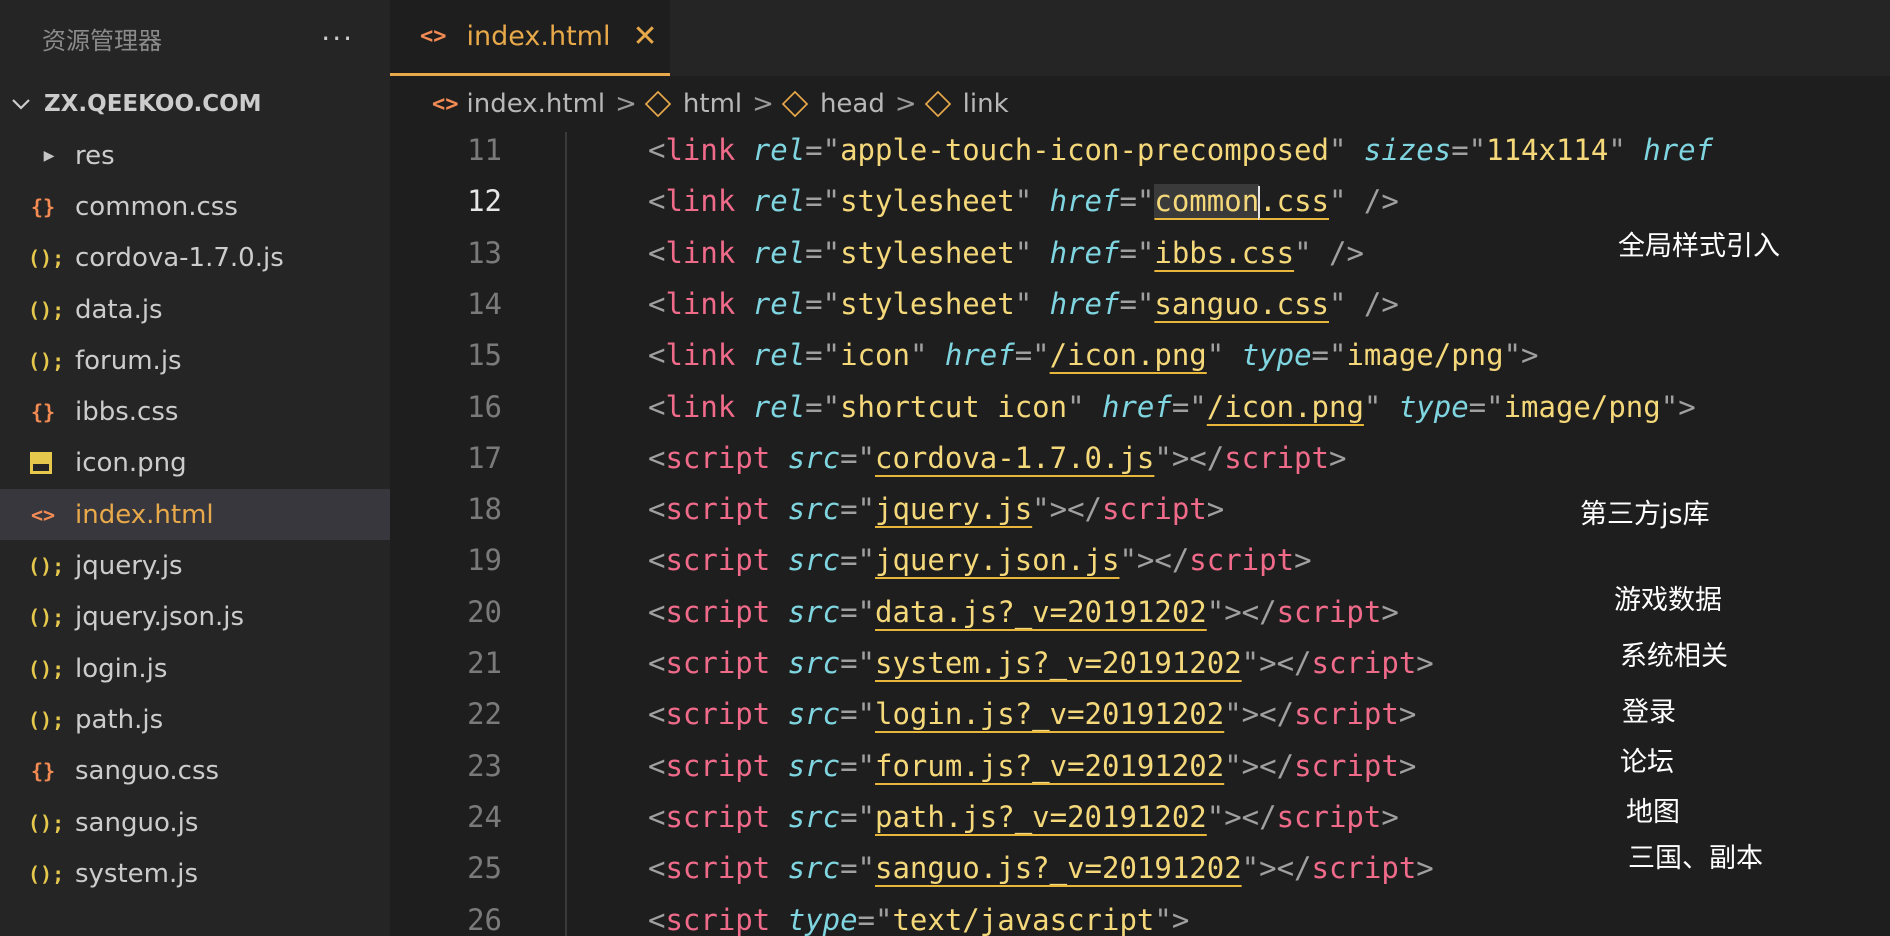 This screenshot has height=936, width=1890. Describe the element at coordinates (195, 155) in the screenshot. I see `file-item-res: ▶ res` at that location.